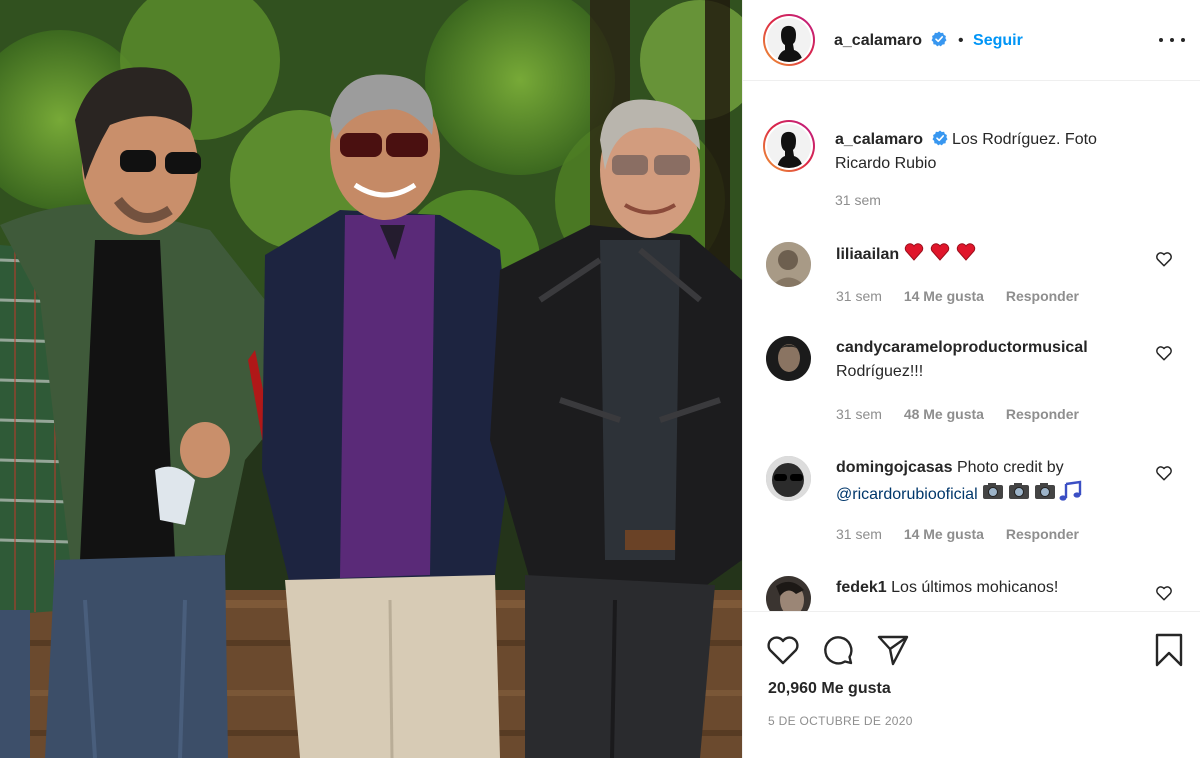 The image size is (1200, 758). Describe the element at coordinates (975, 587) in the screenshot. I see `comment-text: Los últimos mohicanos!` at that location.